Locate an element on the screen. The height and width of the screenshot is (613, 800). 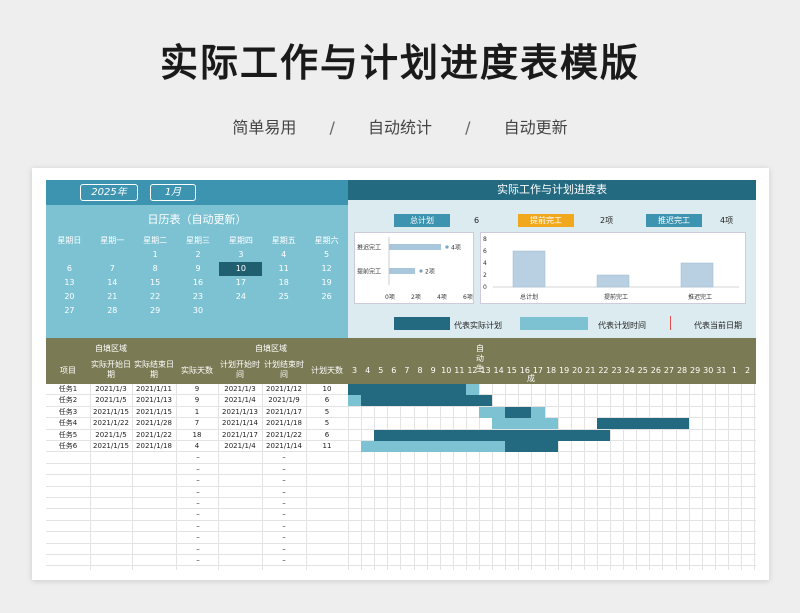
cell-plan_end: 2021/1/18 is located at coordinates (284, 423).